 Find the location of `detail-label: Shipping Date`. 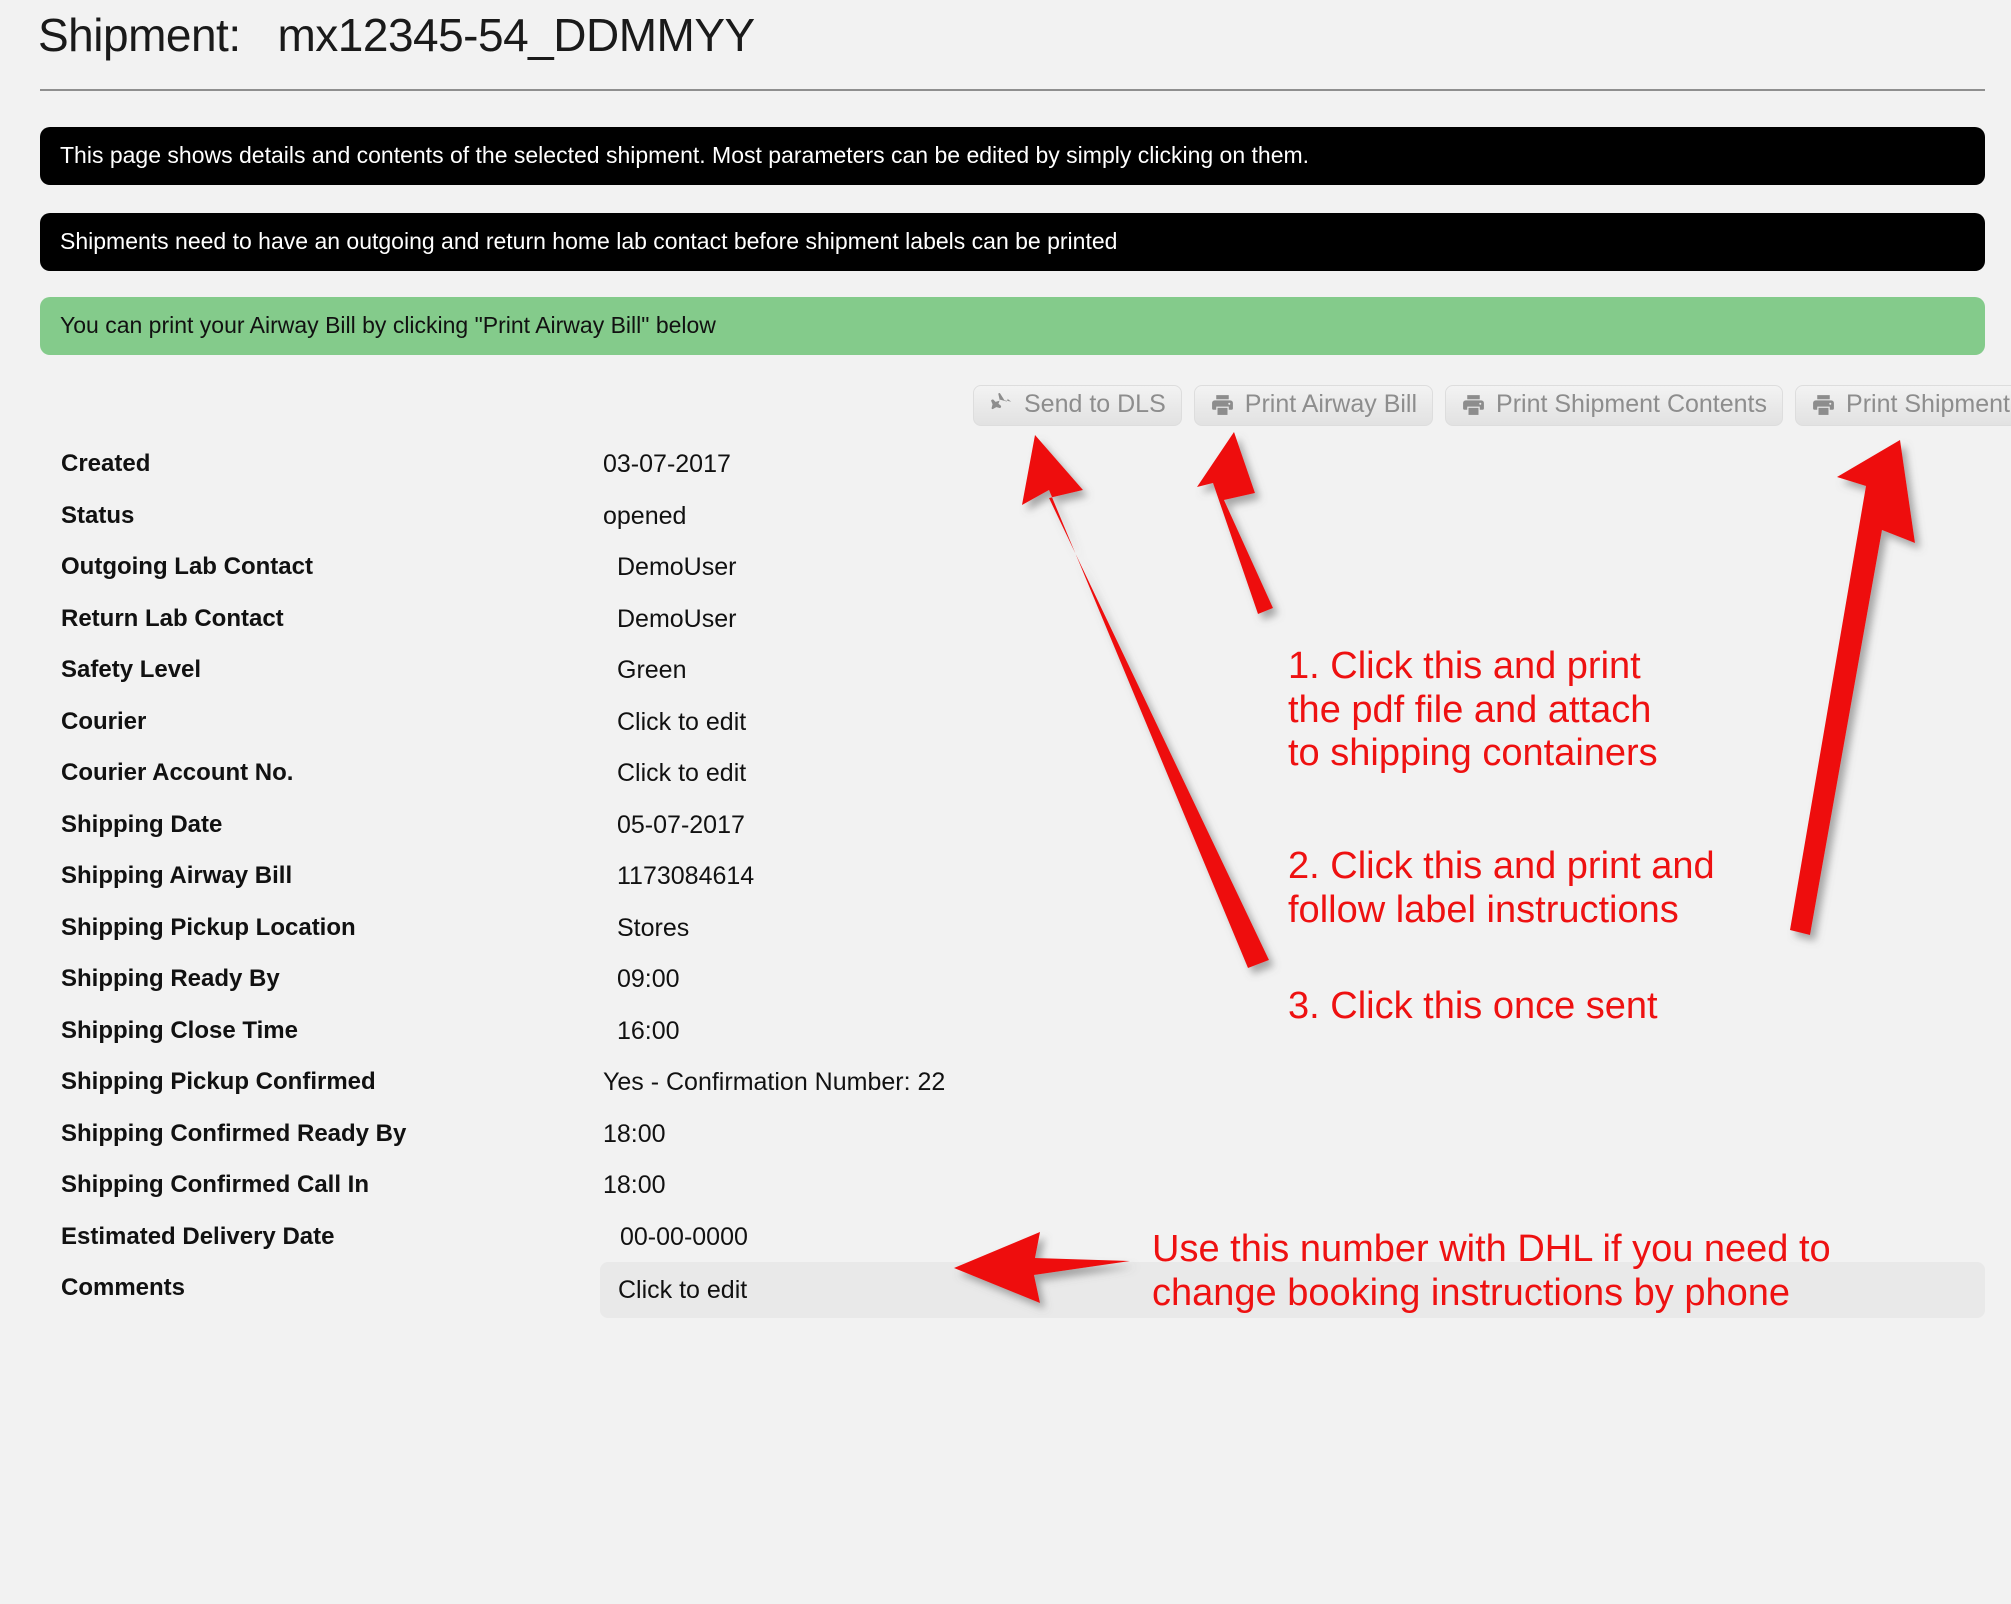

detail-label: Shipping Date is located at coordinates (142, 824).